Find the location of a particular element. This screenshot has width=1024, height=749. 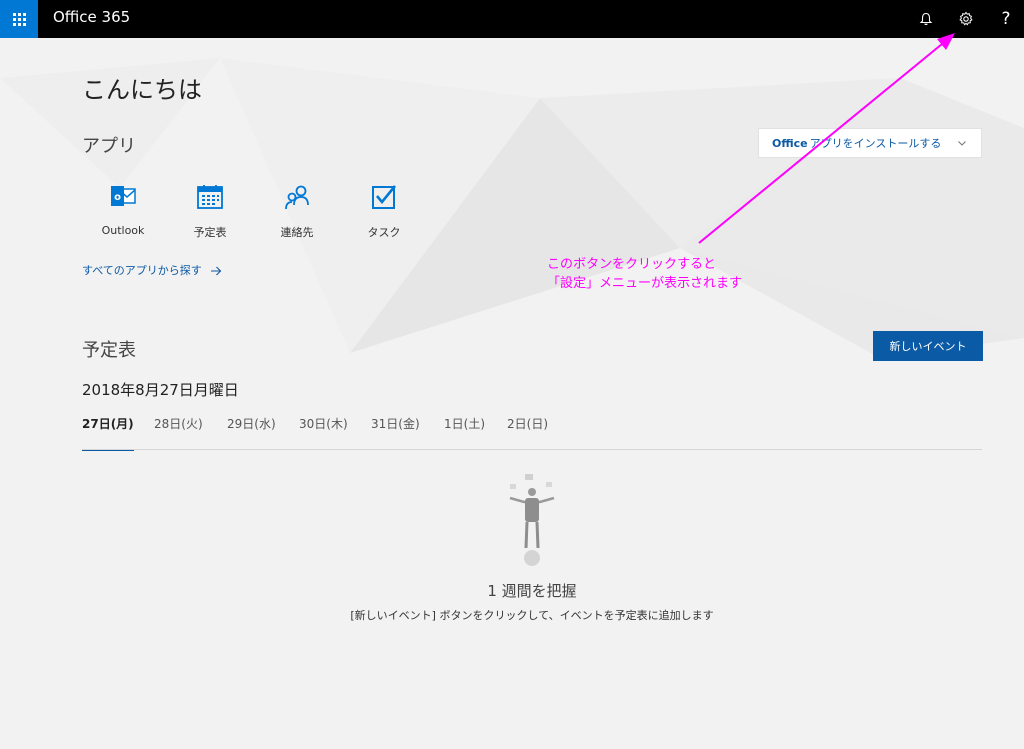

day-tab: 30日(木) is located at coordinates (323, 423).